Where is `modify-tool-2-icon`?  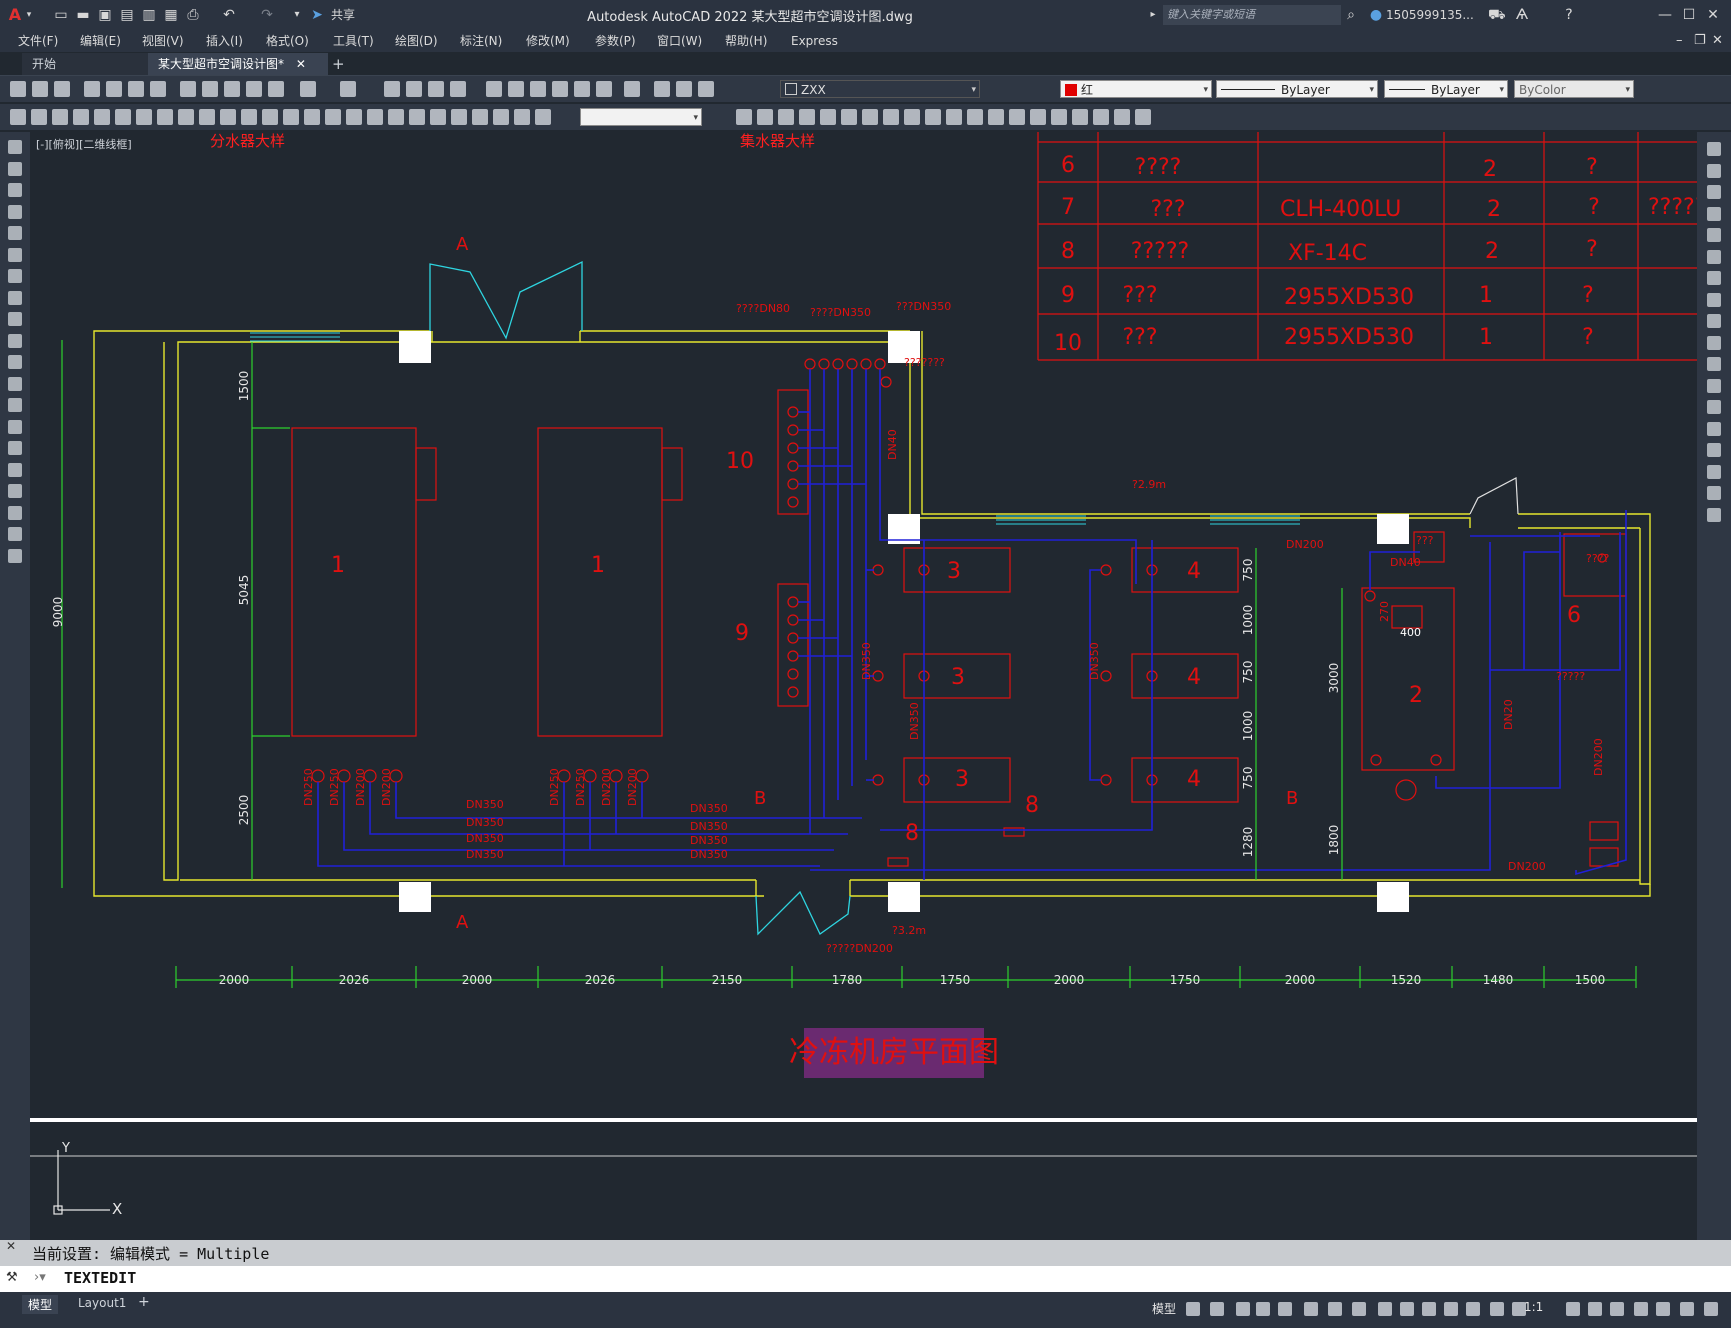 modify-tool-2-icon is located at coordinates (765, 117).